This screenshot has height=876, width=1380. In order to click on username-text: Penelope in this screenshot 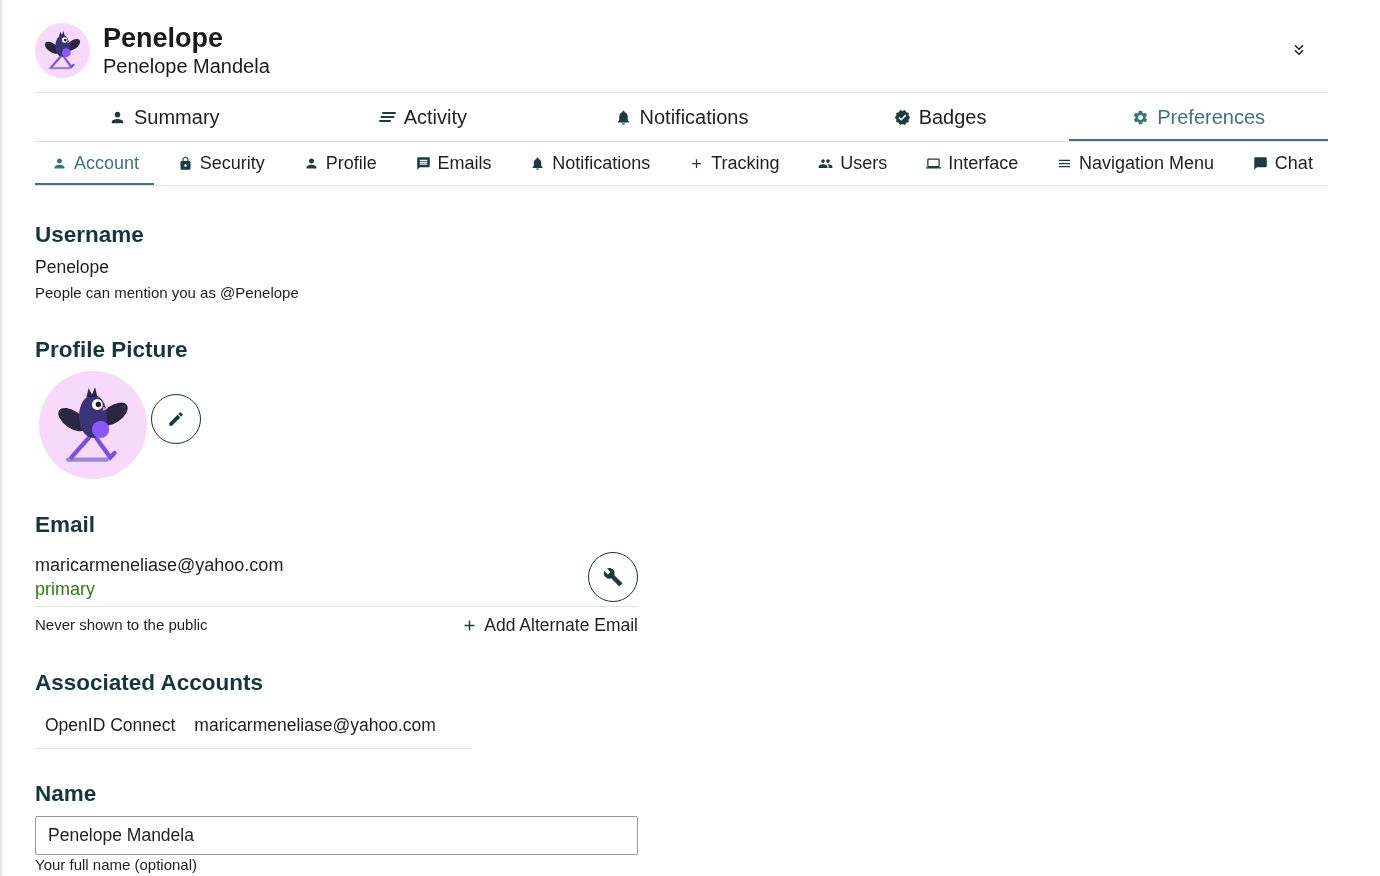, I will do `click(72, 267)`.